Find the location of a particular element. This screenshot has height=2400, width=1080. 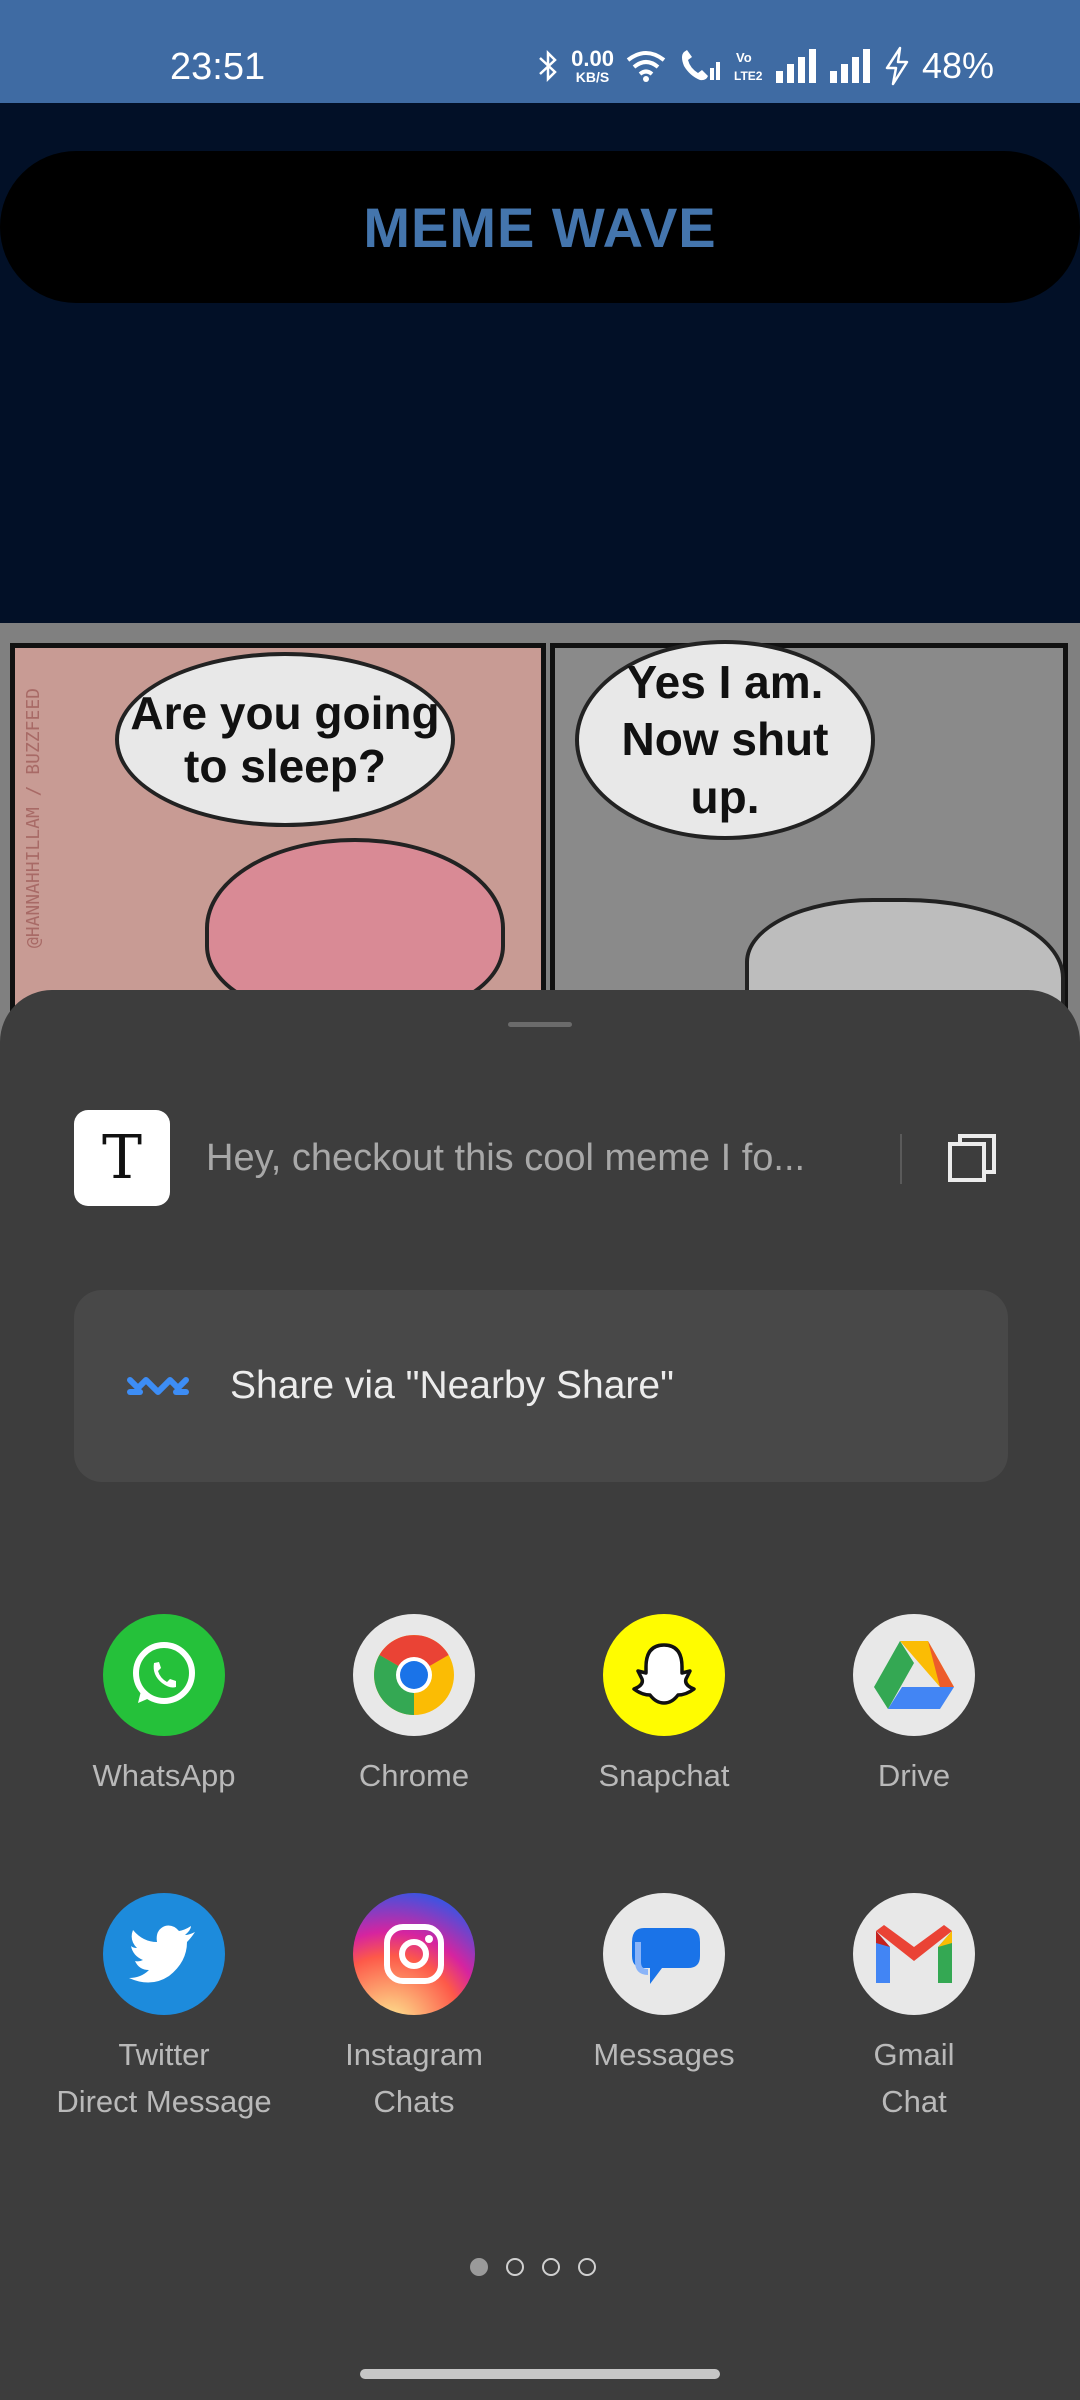

wifi-calling-icon is located at coordinates (700, 65).